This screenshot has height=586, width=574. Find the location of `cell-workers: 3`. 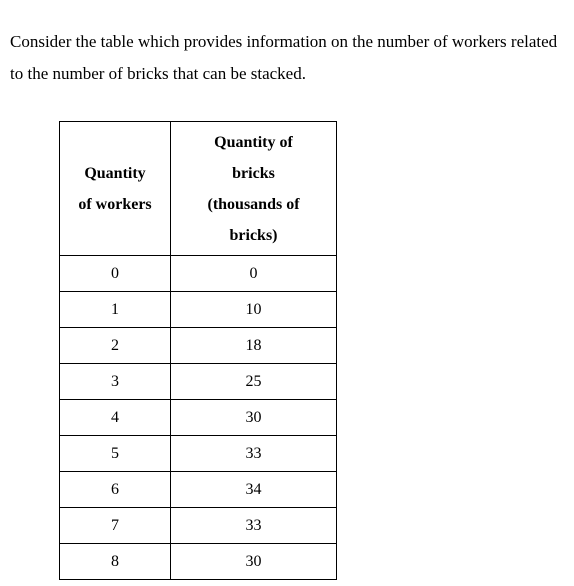

cell-workers: 3 is located at coordinates (115, 381).